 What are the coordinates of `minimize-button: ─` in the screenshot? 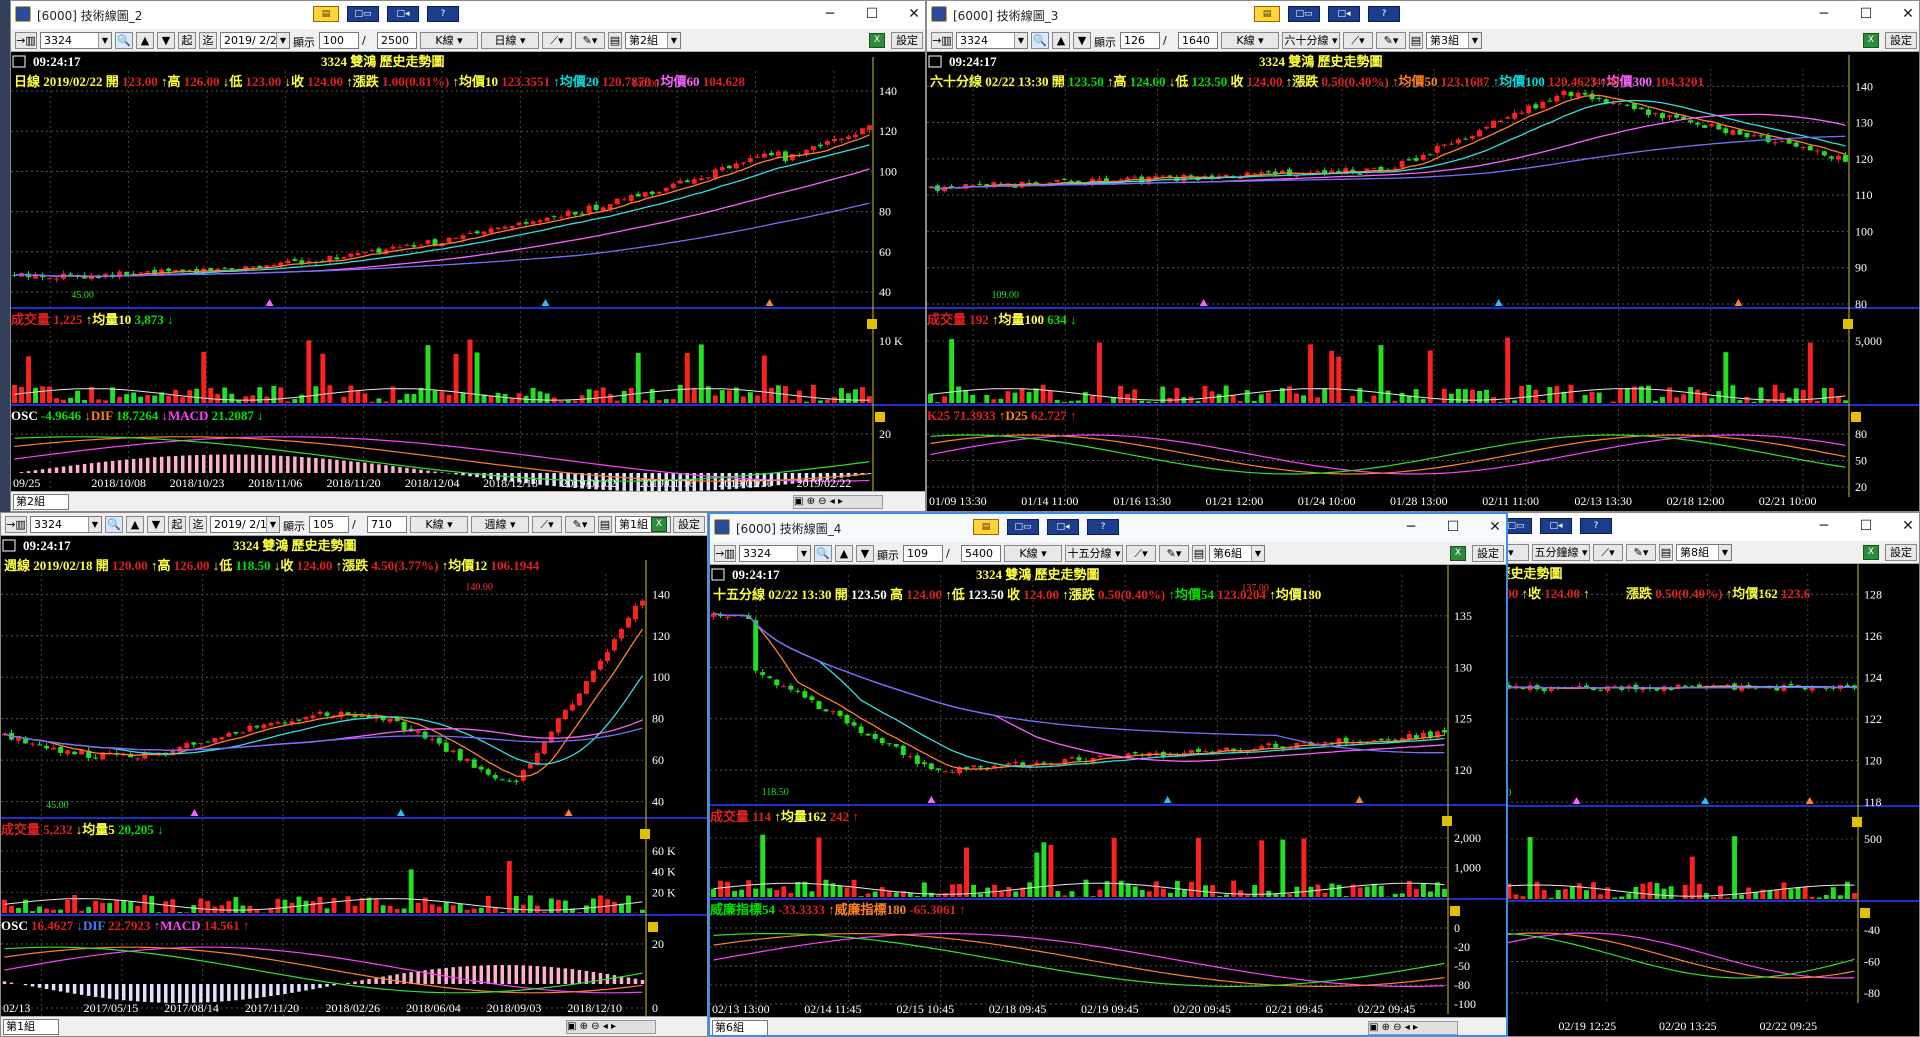 It's located at (1824, 14).